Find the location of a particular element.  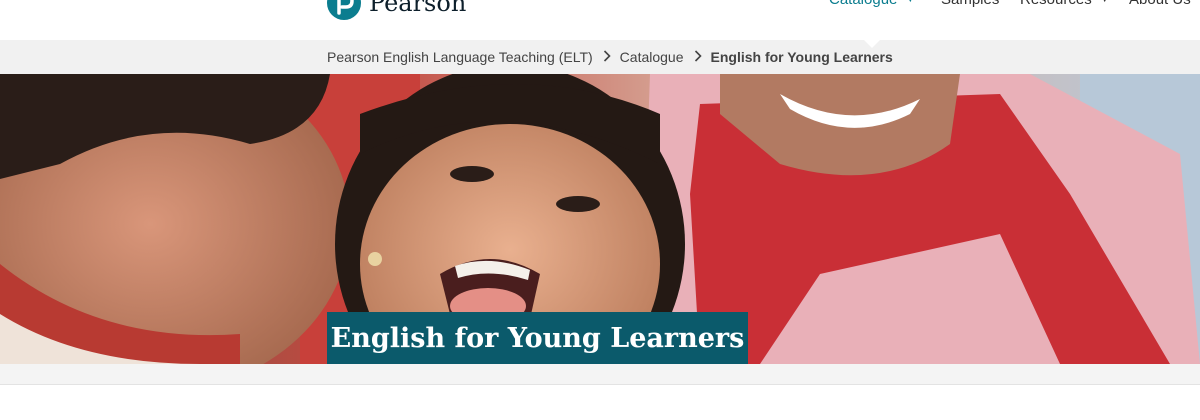

nav-item-samples: Samples is located at coordinates (970, 4).